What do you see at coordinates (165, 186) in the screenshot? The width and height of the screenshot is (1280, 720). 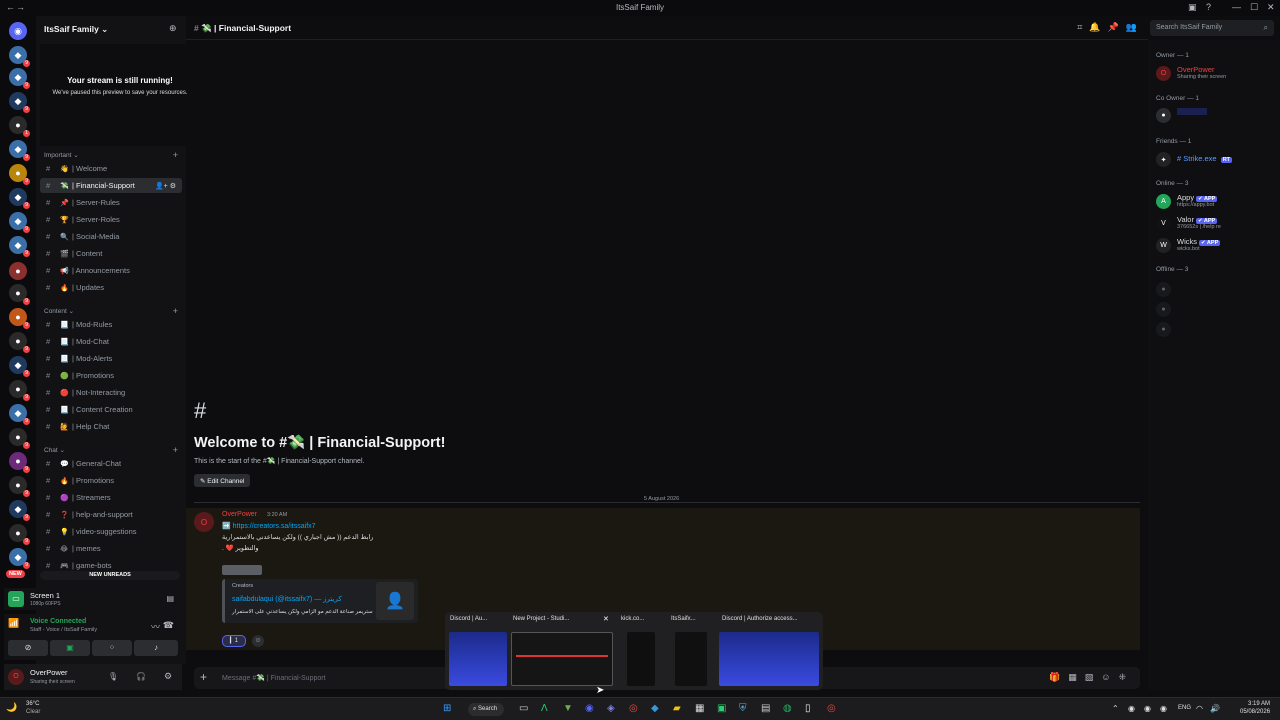 I see `channel-settings-icon: 👤+ ⚙` at bounding box center [165, 186].